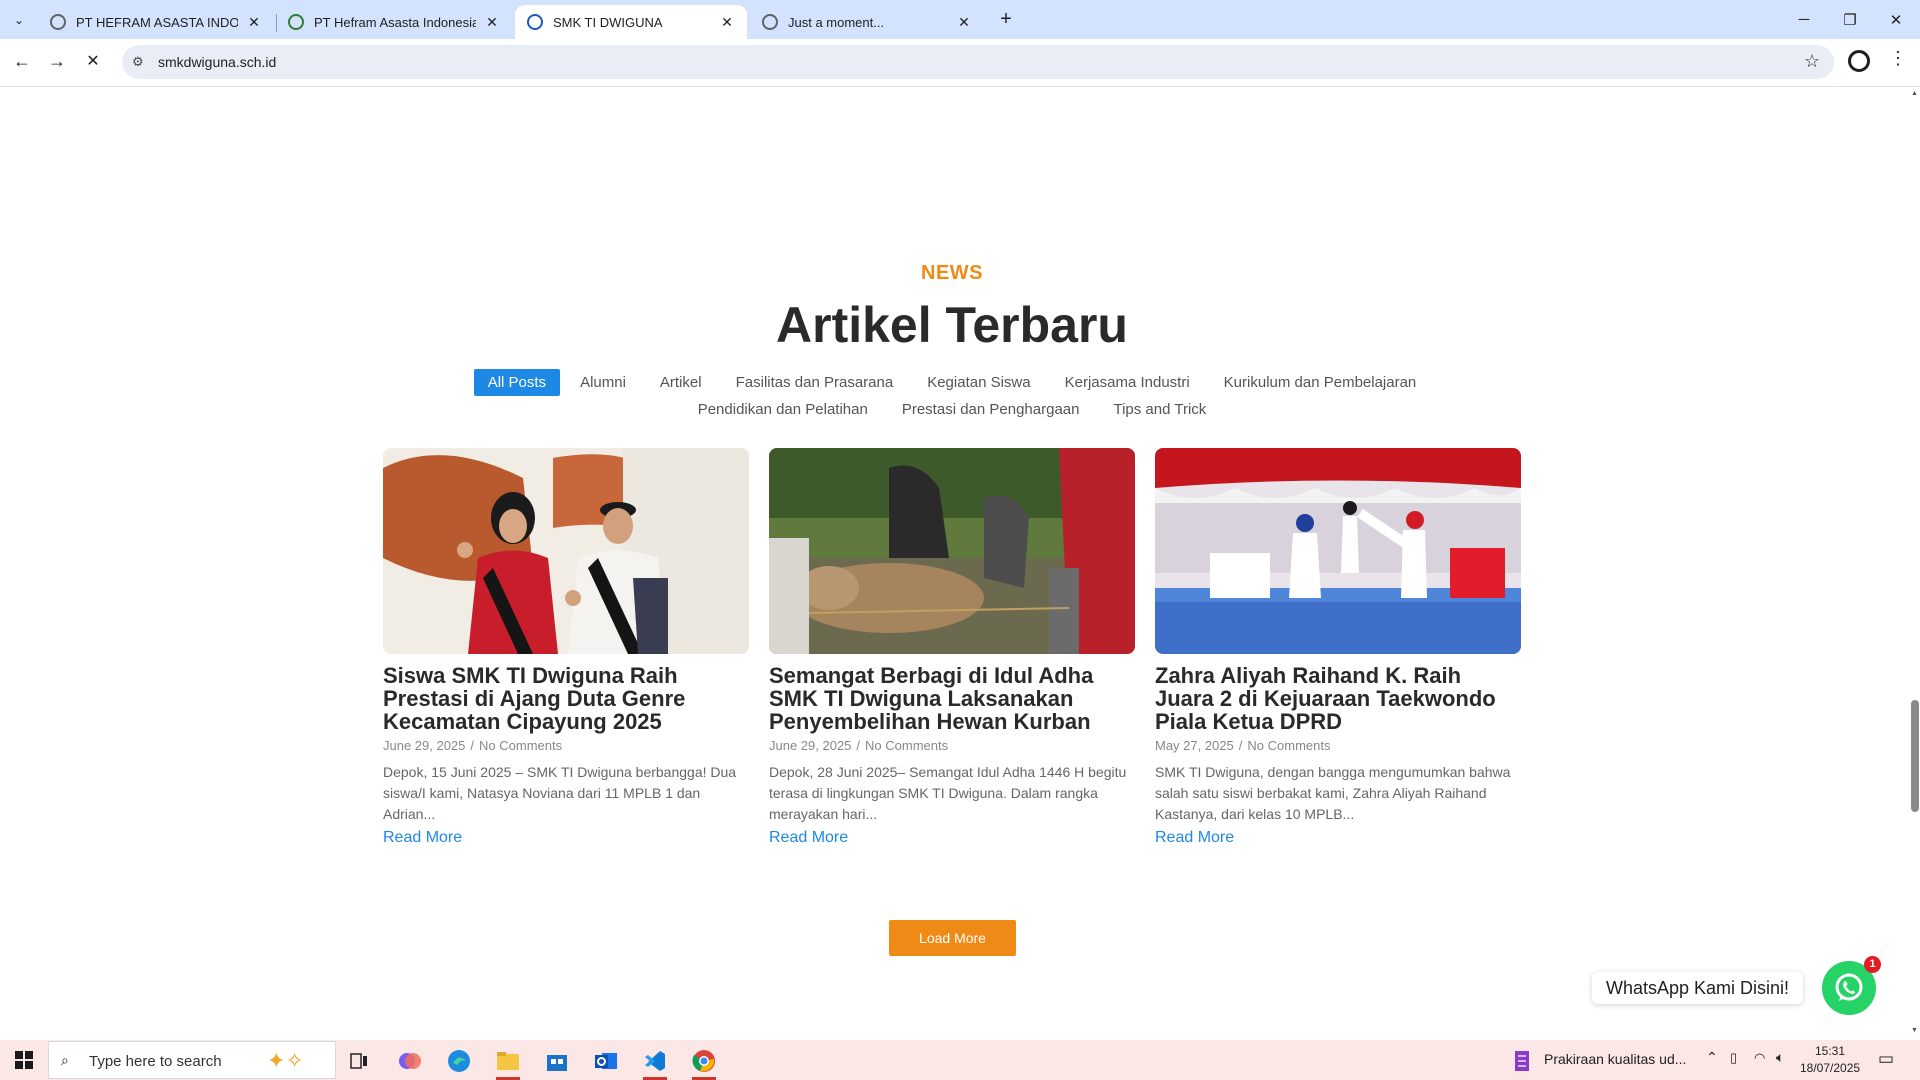 This screenshot has height=1080, width=1920. What do you see at coordinates (1812, 61) in the screenshot?
I see `bookmark-star-icon: ☆` at bounding box center [1812, 61].